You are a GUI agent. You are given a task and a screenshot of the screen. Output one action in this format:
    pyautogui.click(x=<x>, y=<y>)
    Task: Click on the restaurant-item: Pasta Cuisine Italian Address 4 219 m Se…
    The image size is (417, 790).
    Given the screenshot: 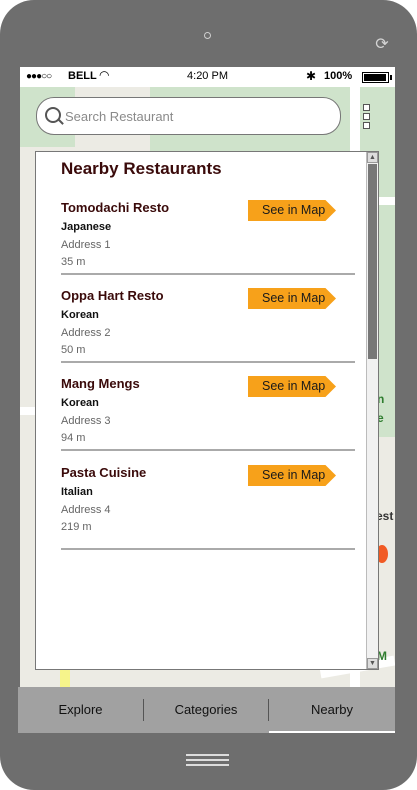 What is the action you would take?
    pyautogui.click(x=208, y=509)
    